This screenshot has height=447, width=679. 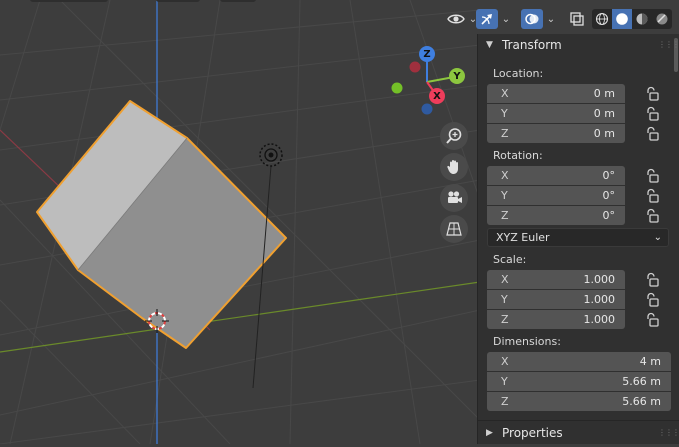 I want to click on scale-label: Scale:, so click(x=510, y=259).